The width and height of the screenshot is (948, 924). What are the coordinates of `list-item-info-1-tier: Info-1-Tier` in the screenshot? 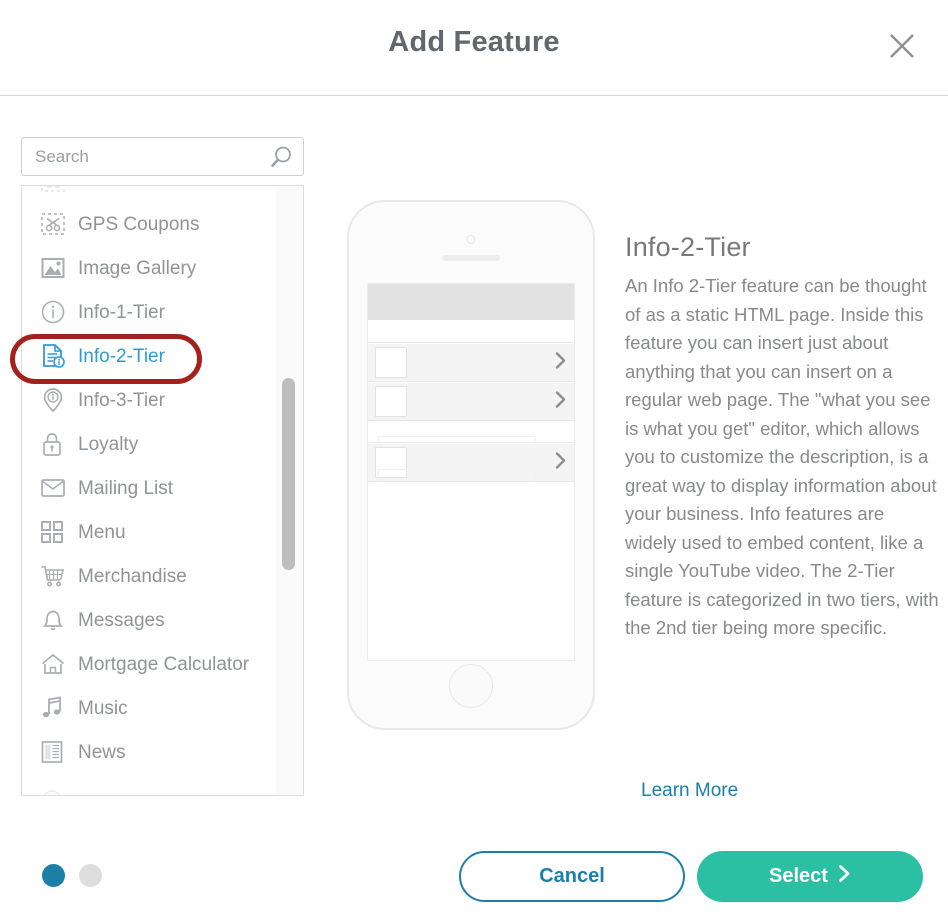 It's located at (149, 312).